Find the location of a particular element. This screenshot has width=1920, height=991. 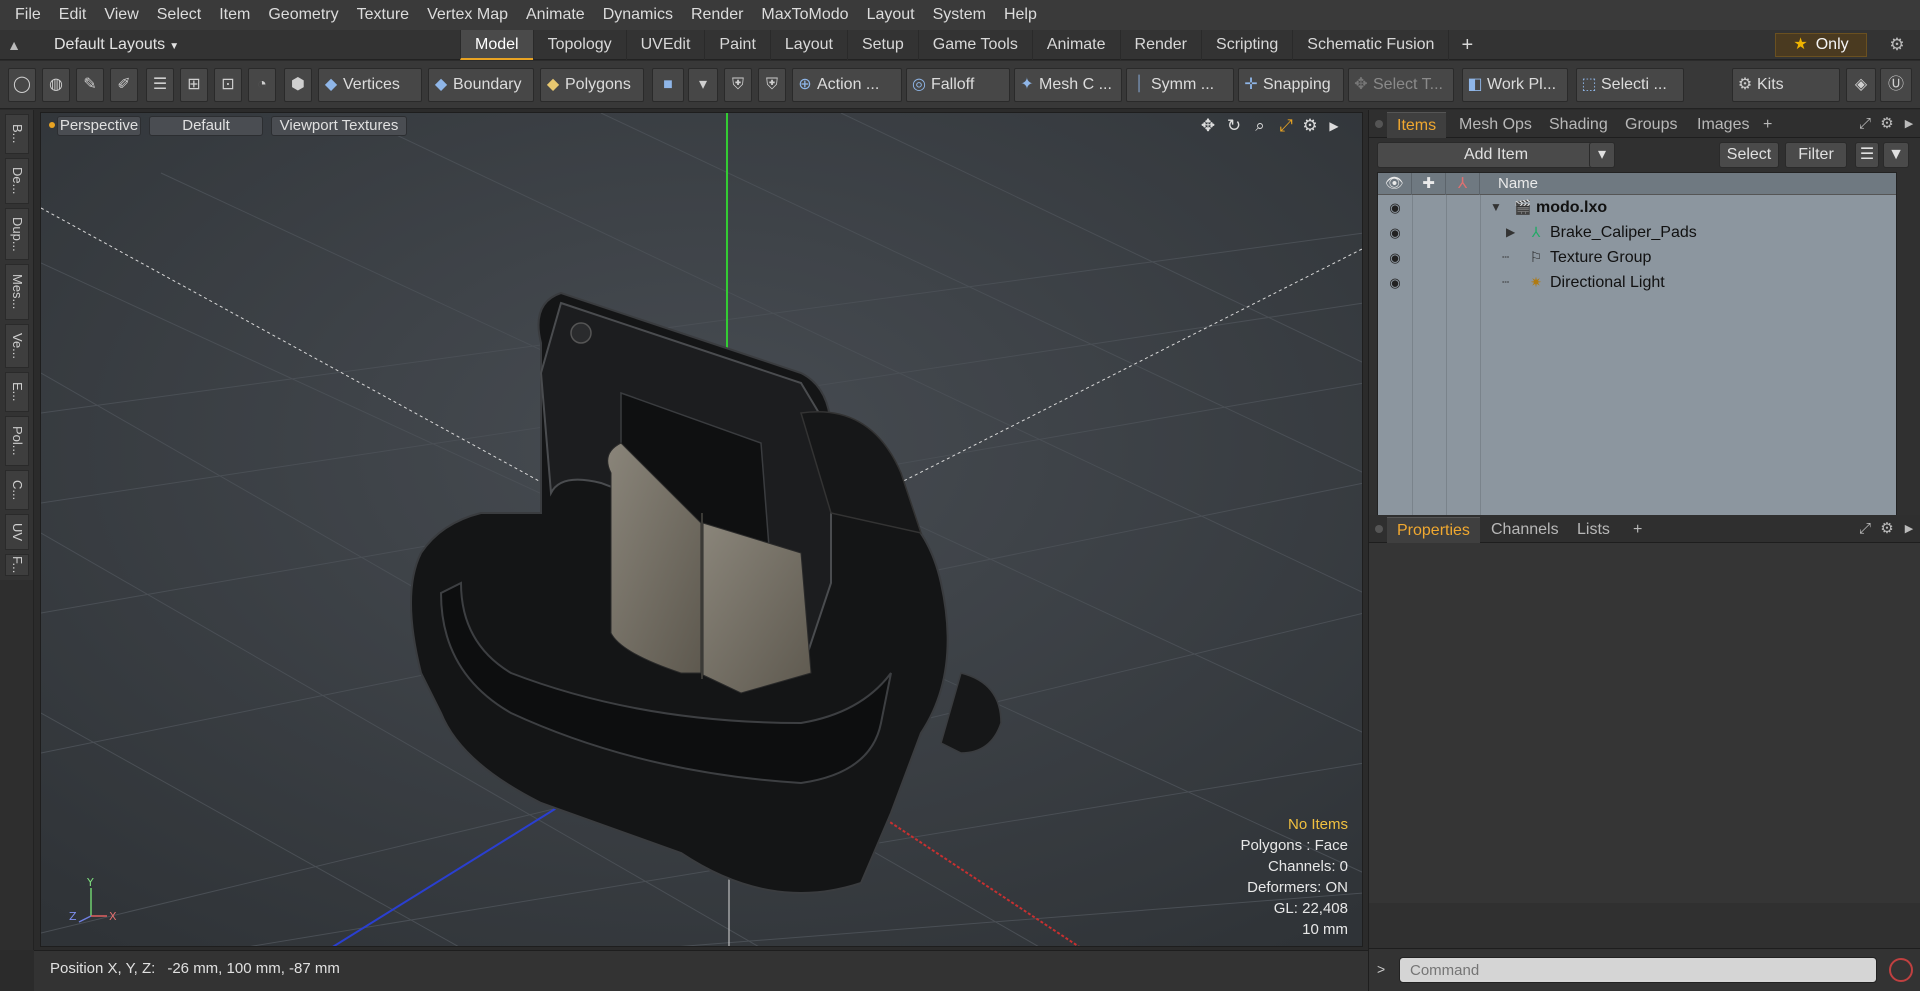

menu-file: File is located at coordinates (28, 15).